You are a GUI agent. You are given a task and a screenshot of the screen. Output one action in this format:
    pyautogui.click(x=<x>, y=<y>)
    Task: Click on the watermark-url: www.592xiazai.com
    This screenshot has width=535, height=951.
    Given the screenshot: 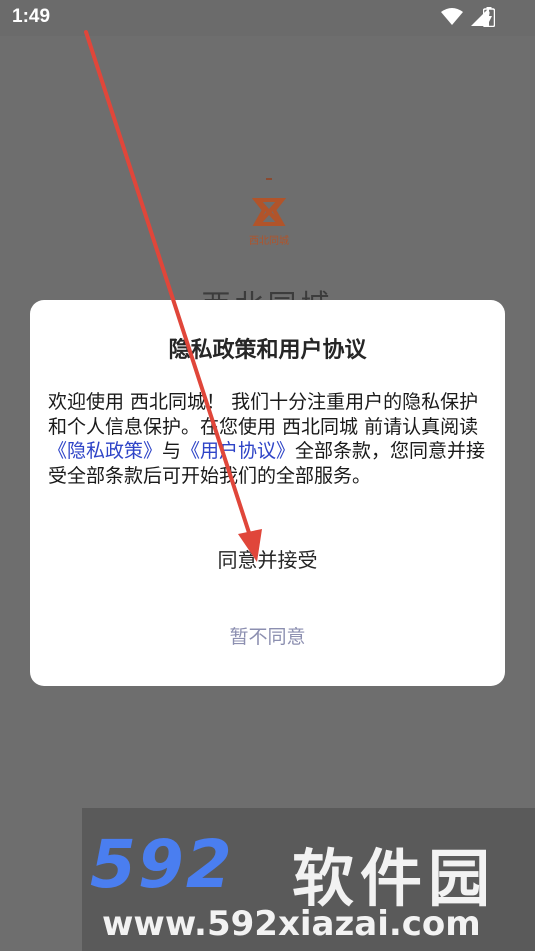 What is the action you would take?
    pyautogui.click(x=291, y=924)
    